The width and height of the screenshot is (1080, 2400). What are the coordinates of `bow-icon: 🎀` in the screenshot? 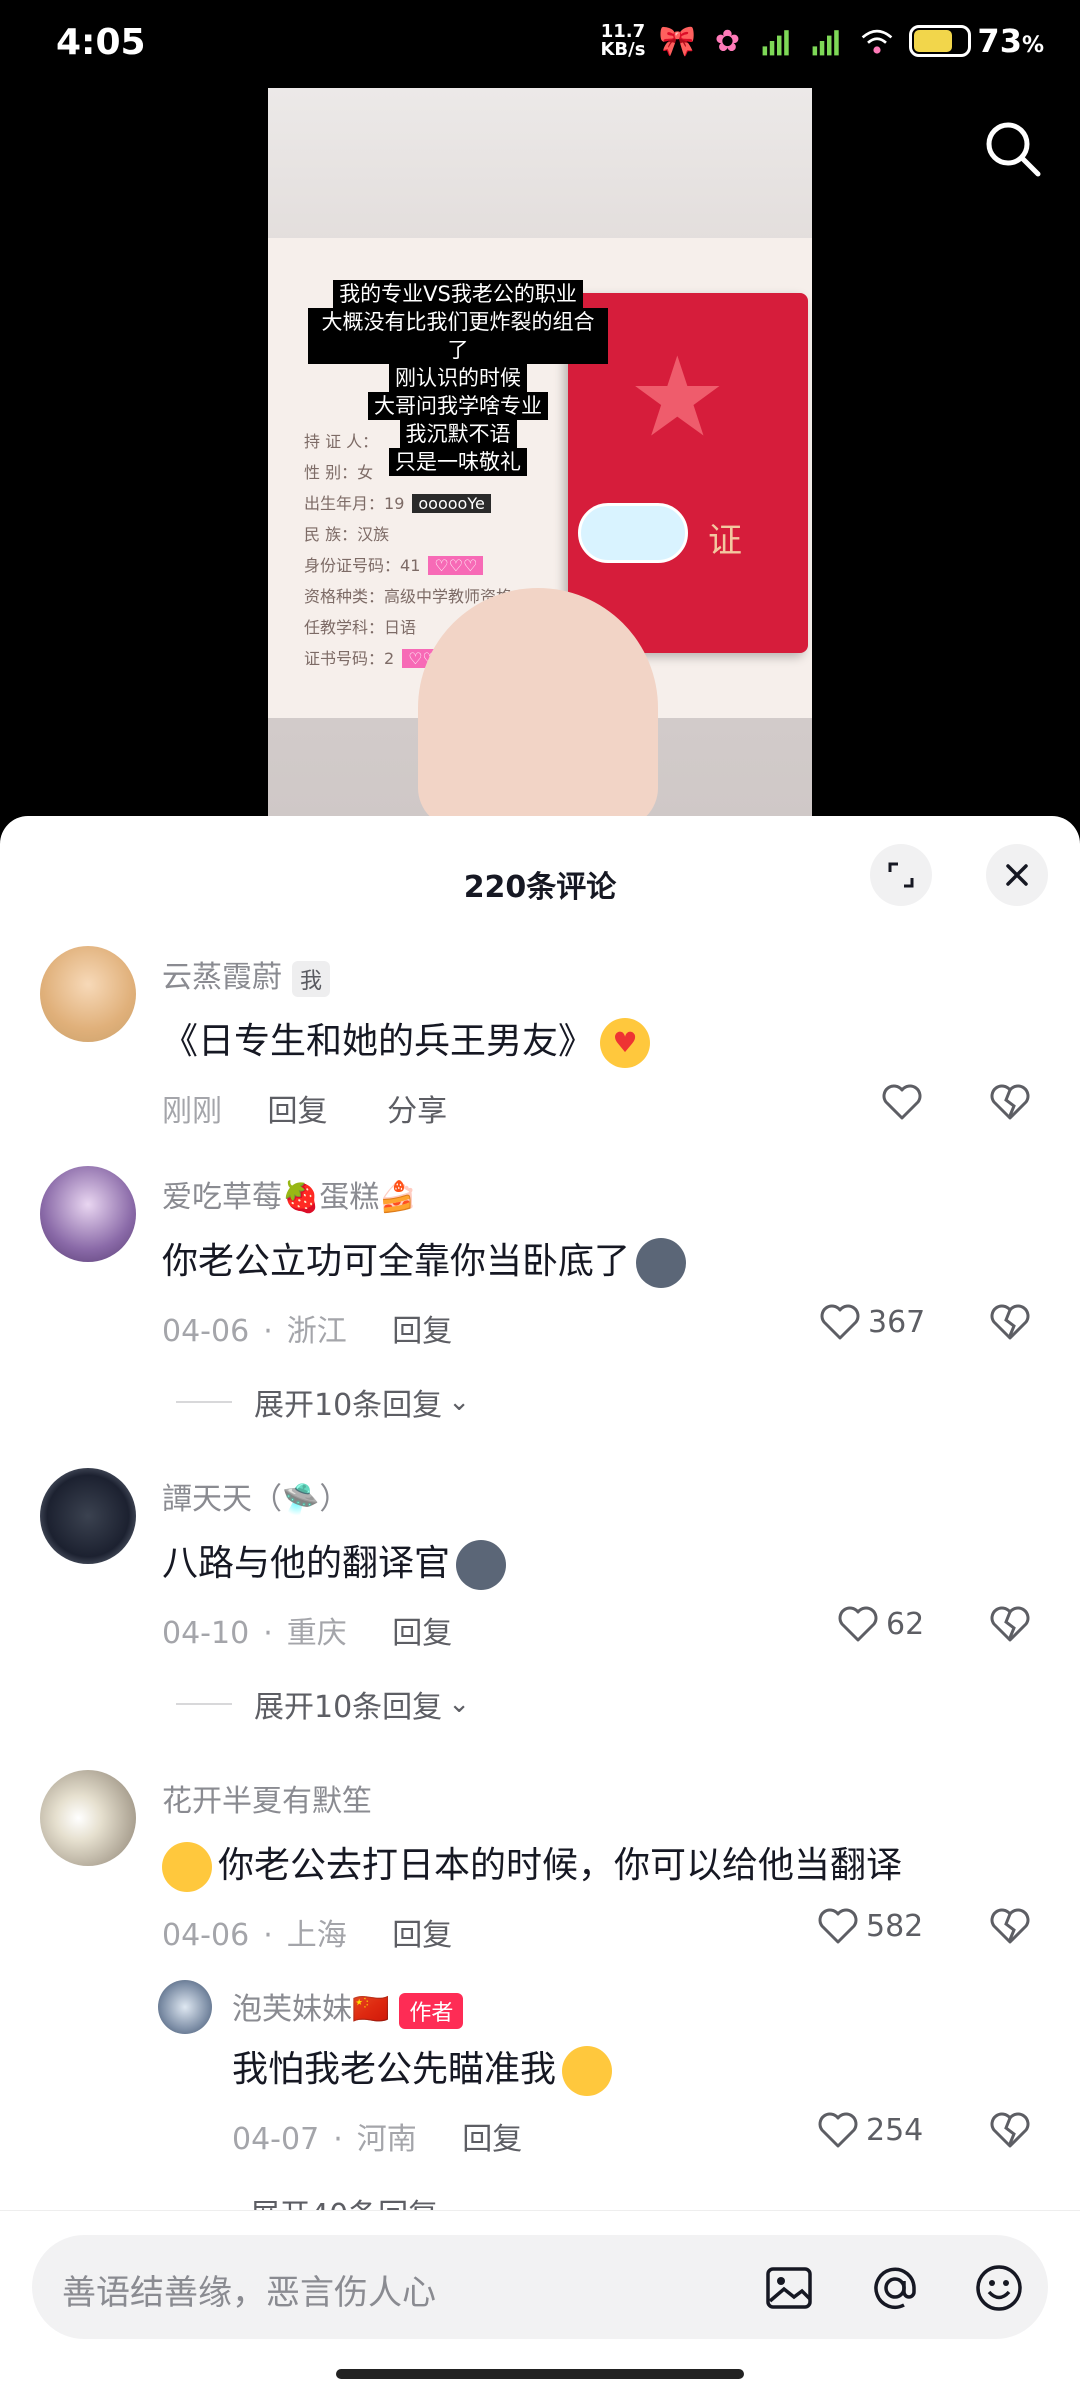 It's located at (677, 41).